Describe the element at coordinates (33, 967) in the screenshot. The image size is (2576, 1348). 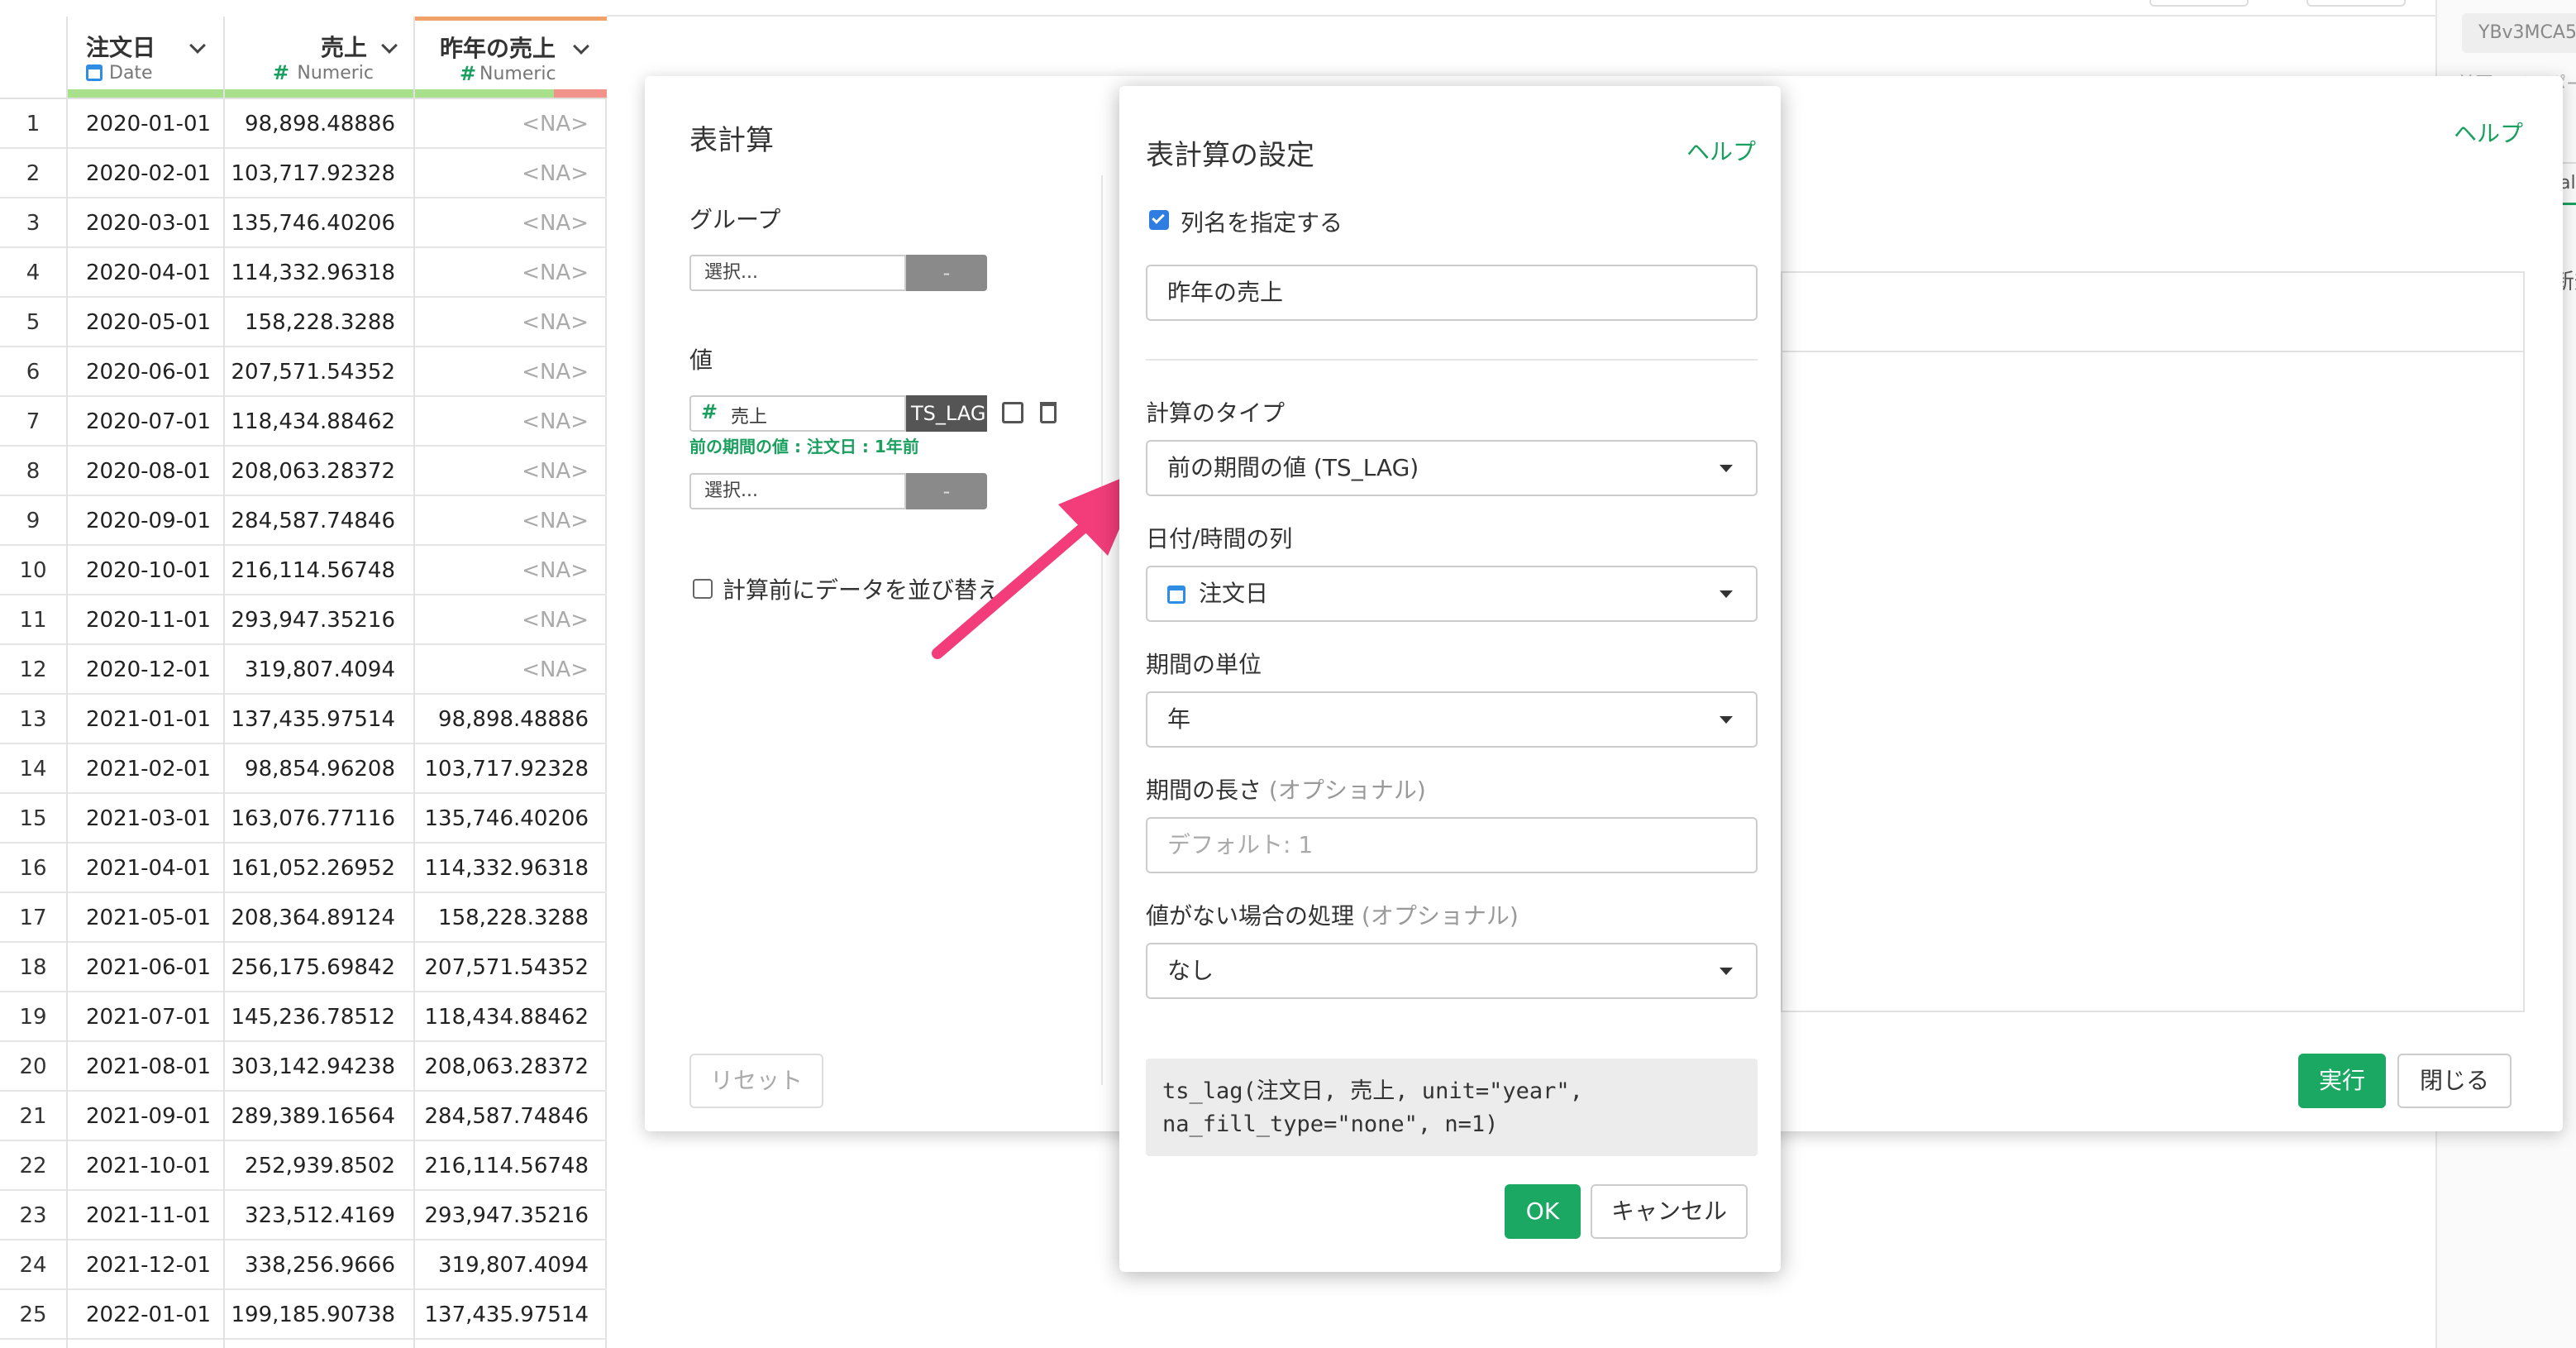
I see `row-number: 18` at that location.